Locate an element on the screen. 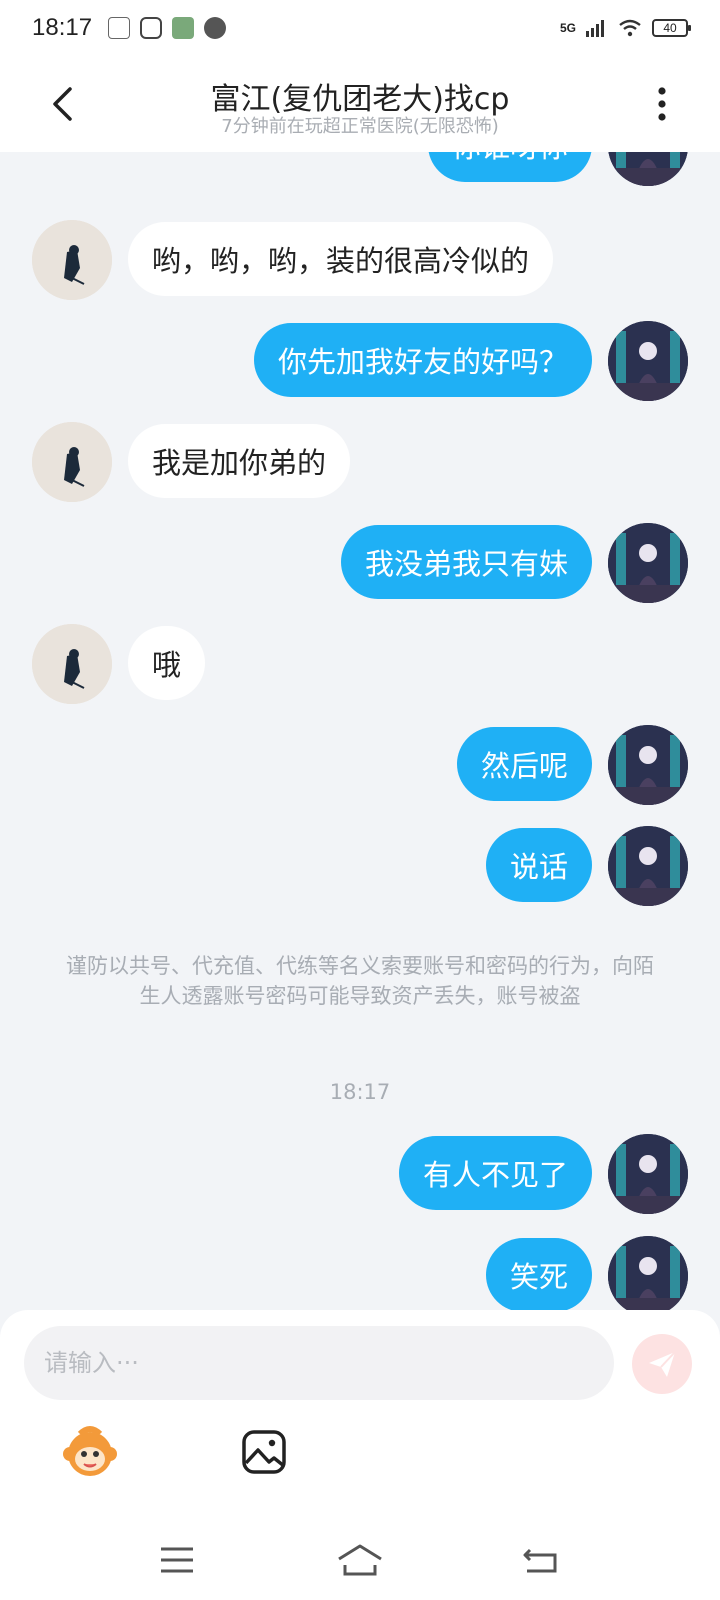 The width and height of the screenshot is (720, 1600). monkey-emoji-icon is located at coordinates (90, 1451).